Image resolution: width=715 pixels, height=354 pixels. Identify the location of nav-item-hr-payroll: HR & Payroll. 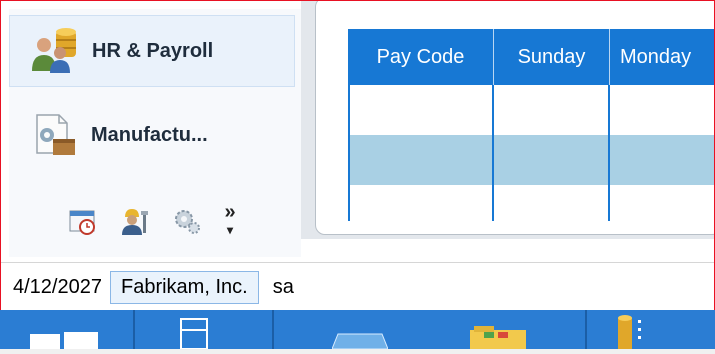
(152, 51).